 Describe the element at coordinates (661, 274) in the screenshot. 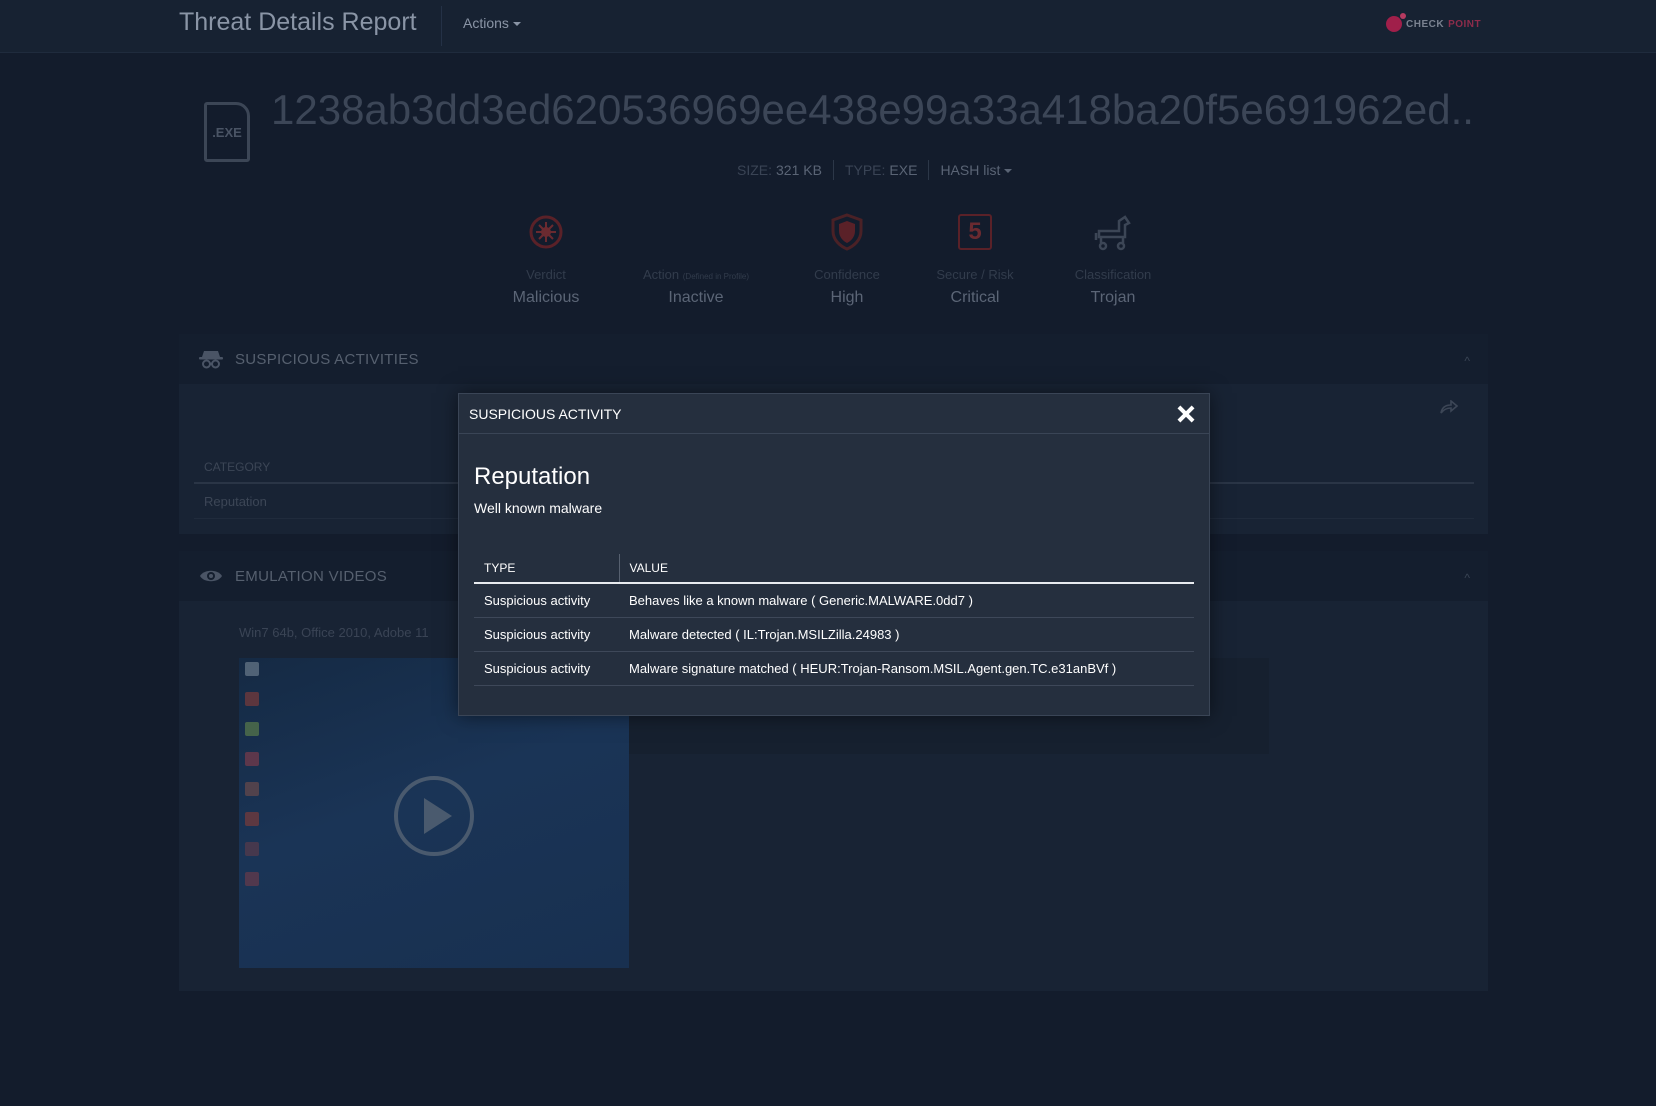

I see `action-label-text: Action` at that location.